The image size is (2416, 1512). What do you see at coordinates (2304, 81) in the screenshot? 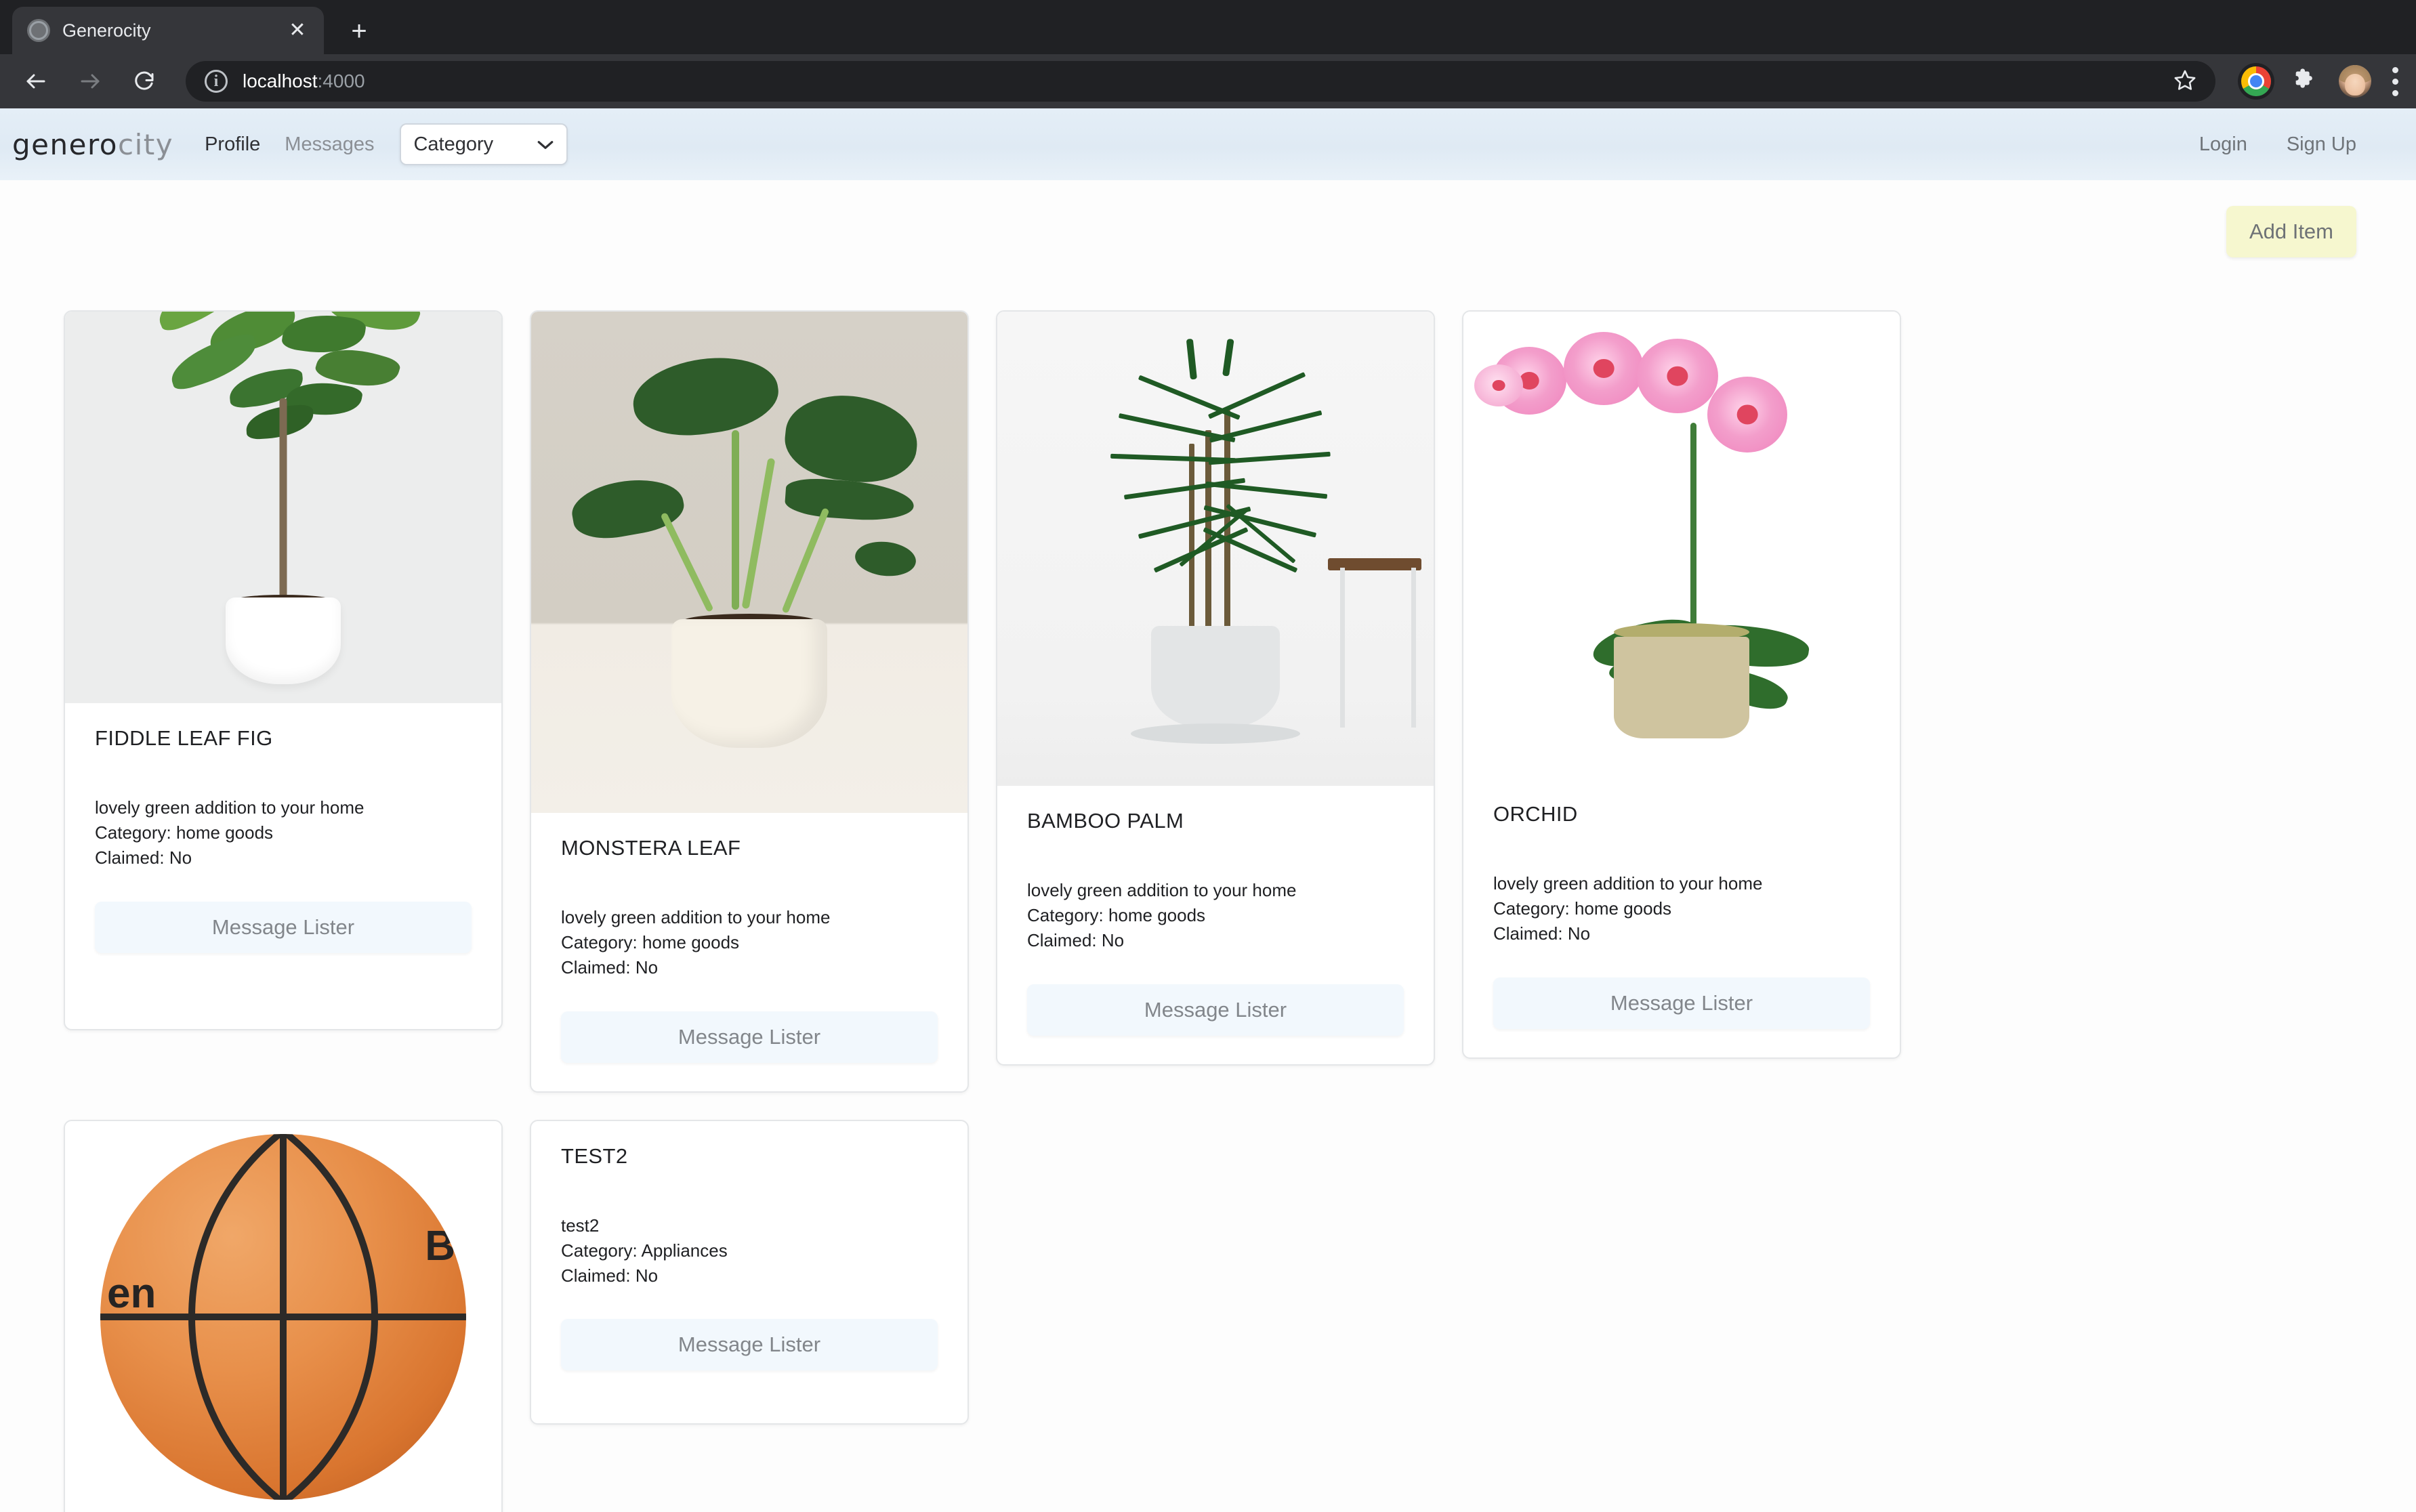
I see `puzzle-icon` at bounding box center [2304, 81].